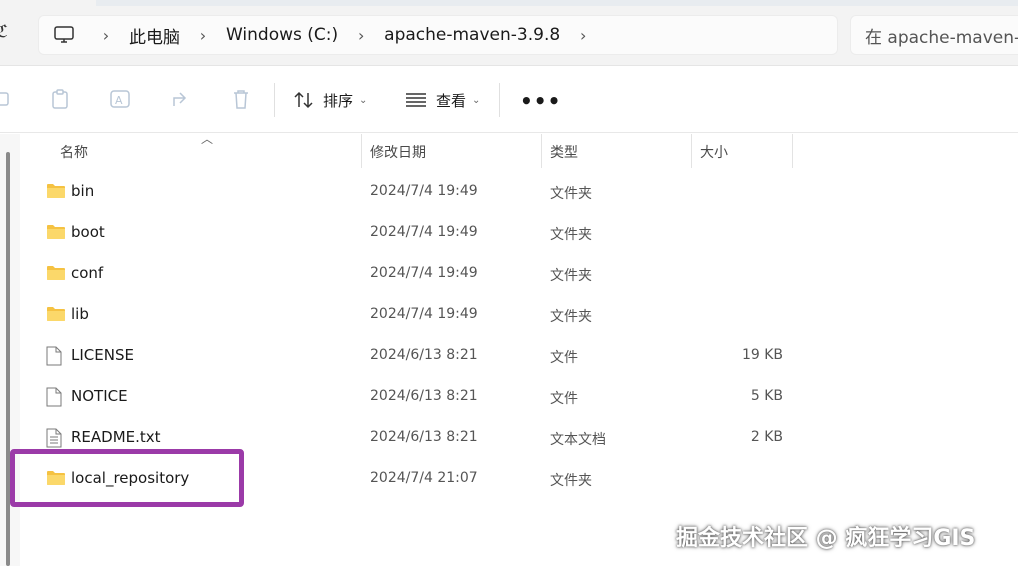  I want to click on file-name: LICENSE, so click(102, 355).